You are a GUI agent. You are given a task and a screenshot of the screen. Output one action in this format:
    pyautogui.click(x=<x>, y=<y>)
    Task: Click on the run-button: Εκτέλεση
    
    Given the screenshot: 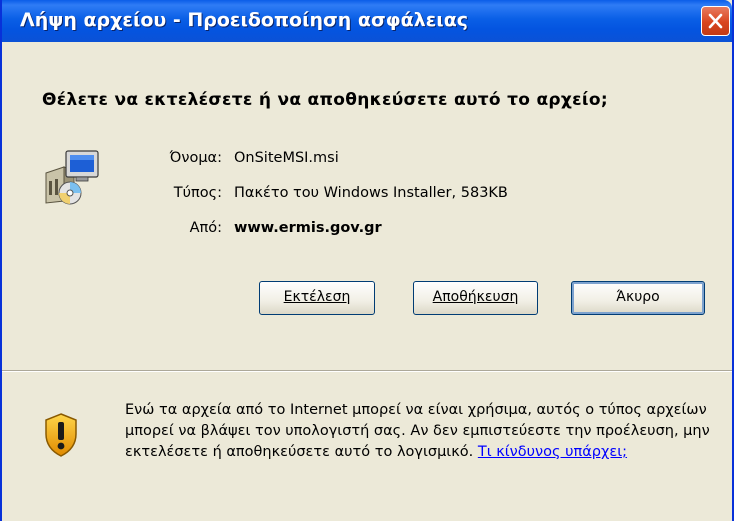 What is the action you would take?
    pyautogui.click(x=317, y=298)
    